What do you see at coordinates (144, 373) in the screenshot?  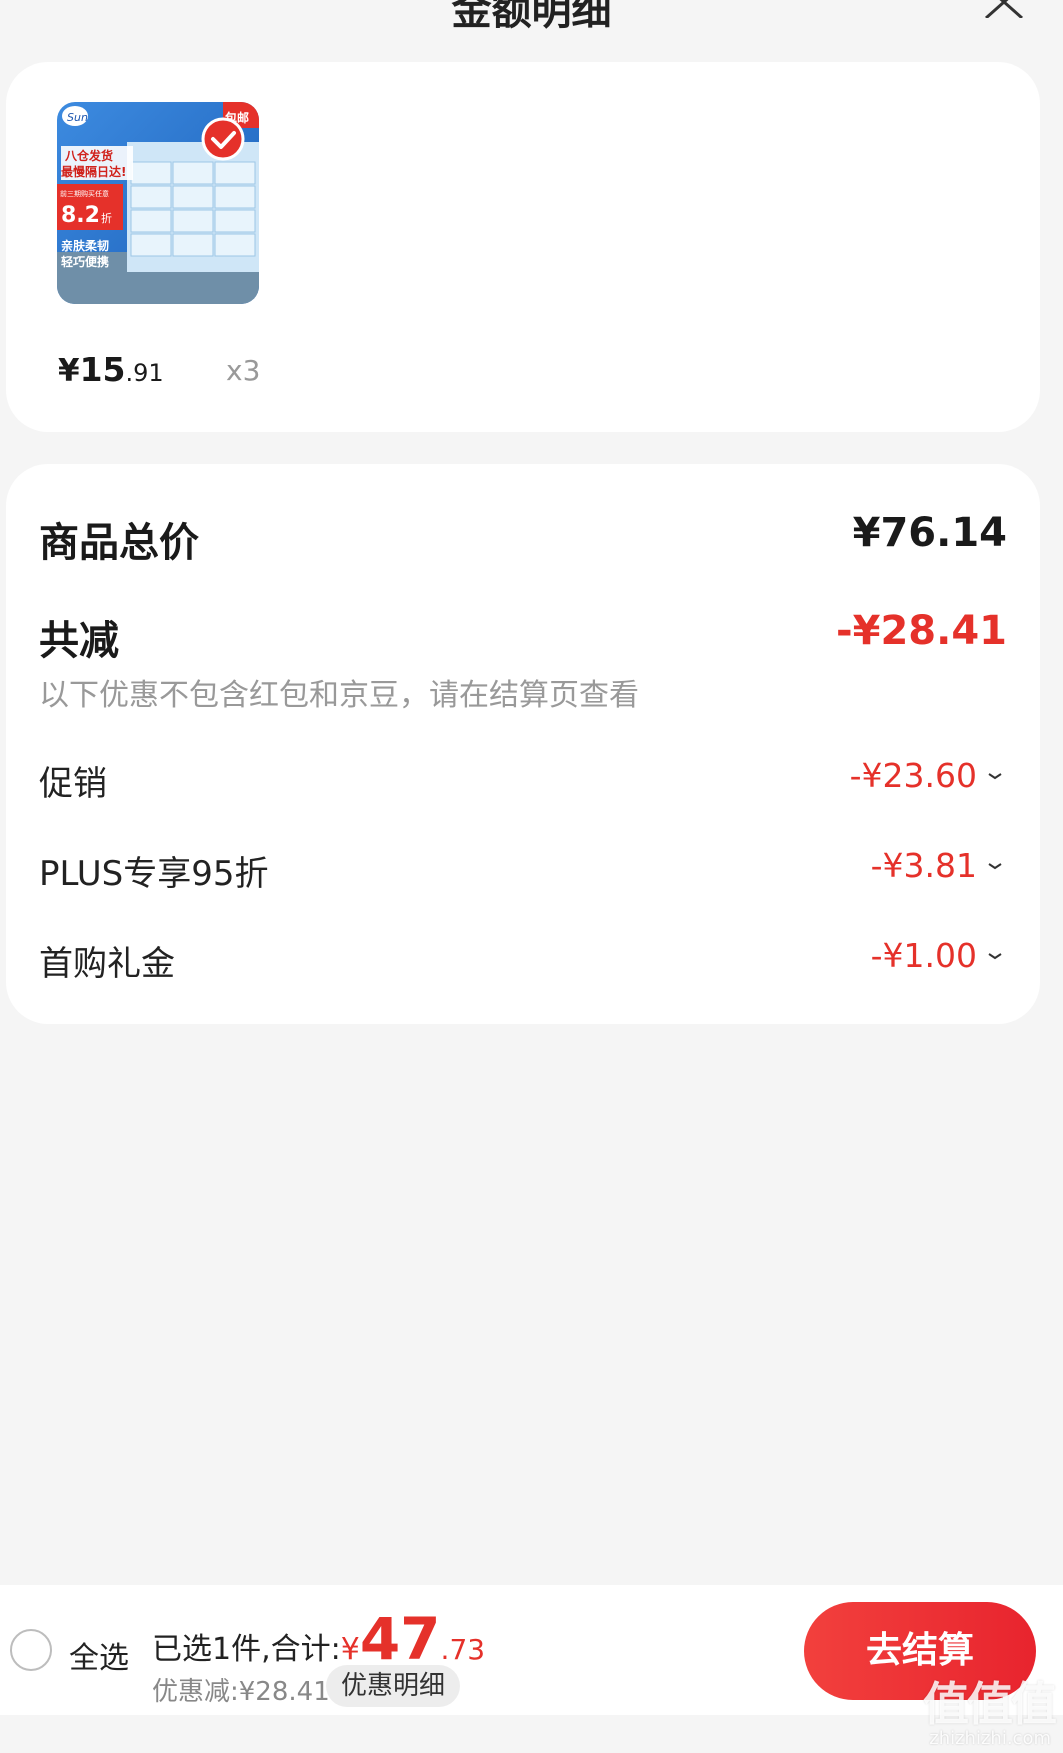 I see `price-decimal: .91` at bounding box center [144, 373].